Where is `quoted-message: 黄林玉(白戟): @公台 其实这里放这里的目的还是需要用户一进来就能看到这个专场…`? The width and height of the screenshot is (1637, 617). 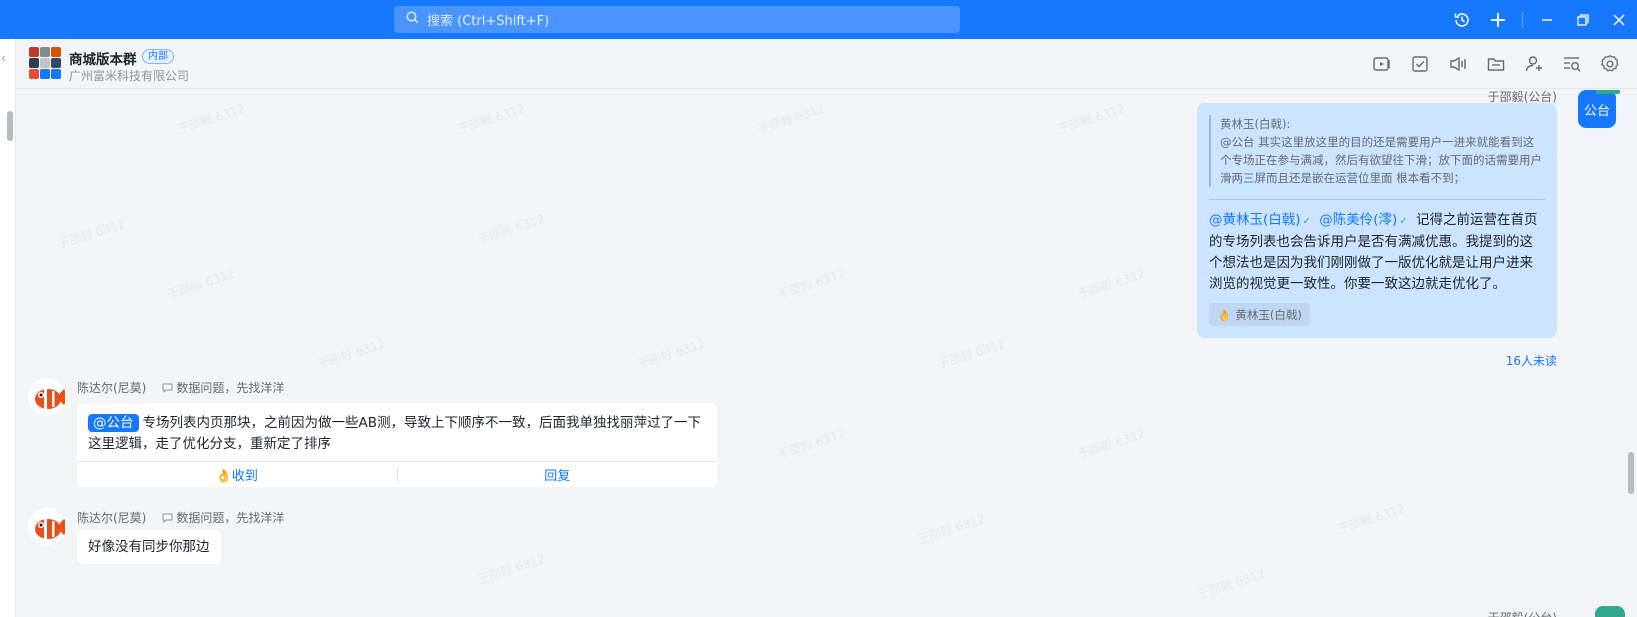
quoted-message: 黄林玉(白戟): @公台 其实这里放这里的目的还是需要用户一进来就能看到这个专场… is located at coordinates (1377, 151).